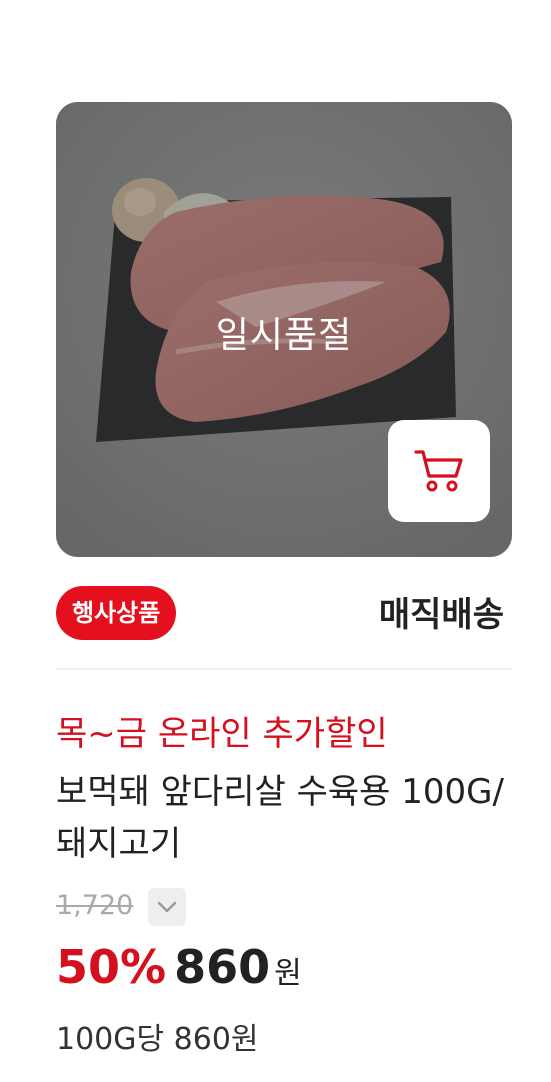 The width and height of the screenshot is (551, 1082). I want to click on currency-unit: 원, so click(288, 973).